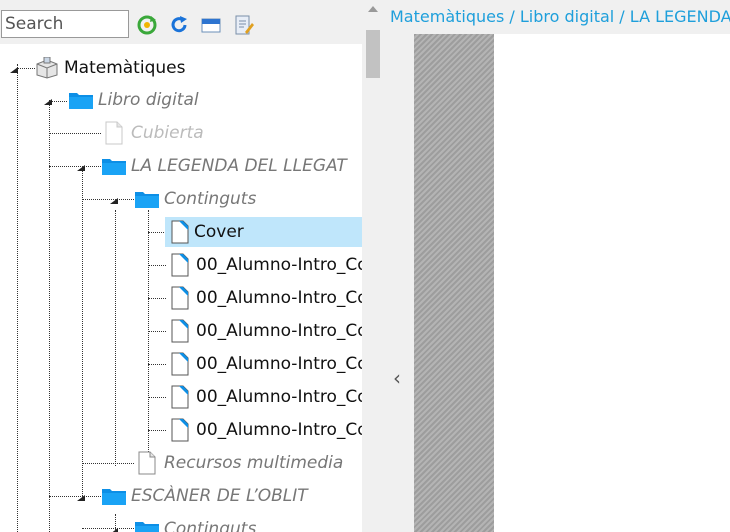 Image resolution: width=730 pixels, height=532 pixels. I want to click on tree-node-escaner: ESCÀNER DE L’OBLIT, so click(181, 496).